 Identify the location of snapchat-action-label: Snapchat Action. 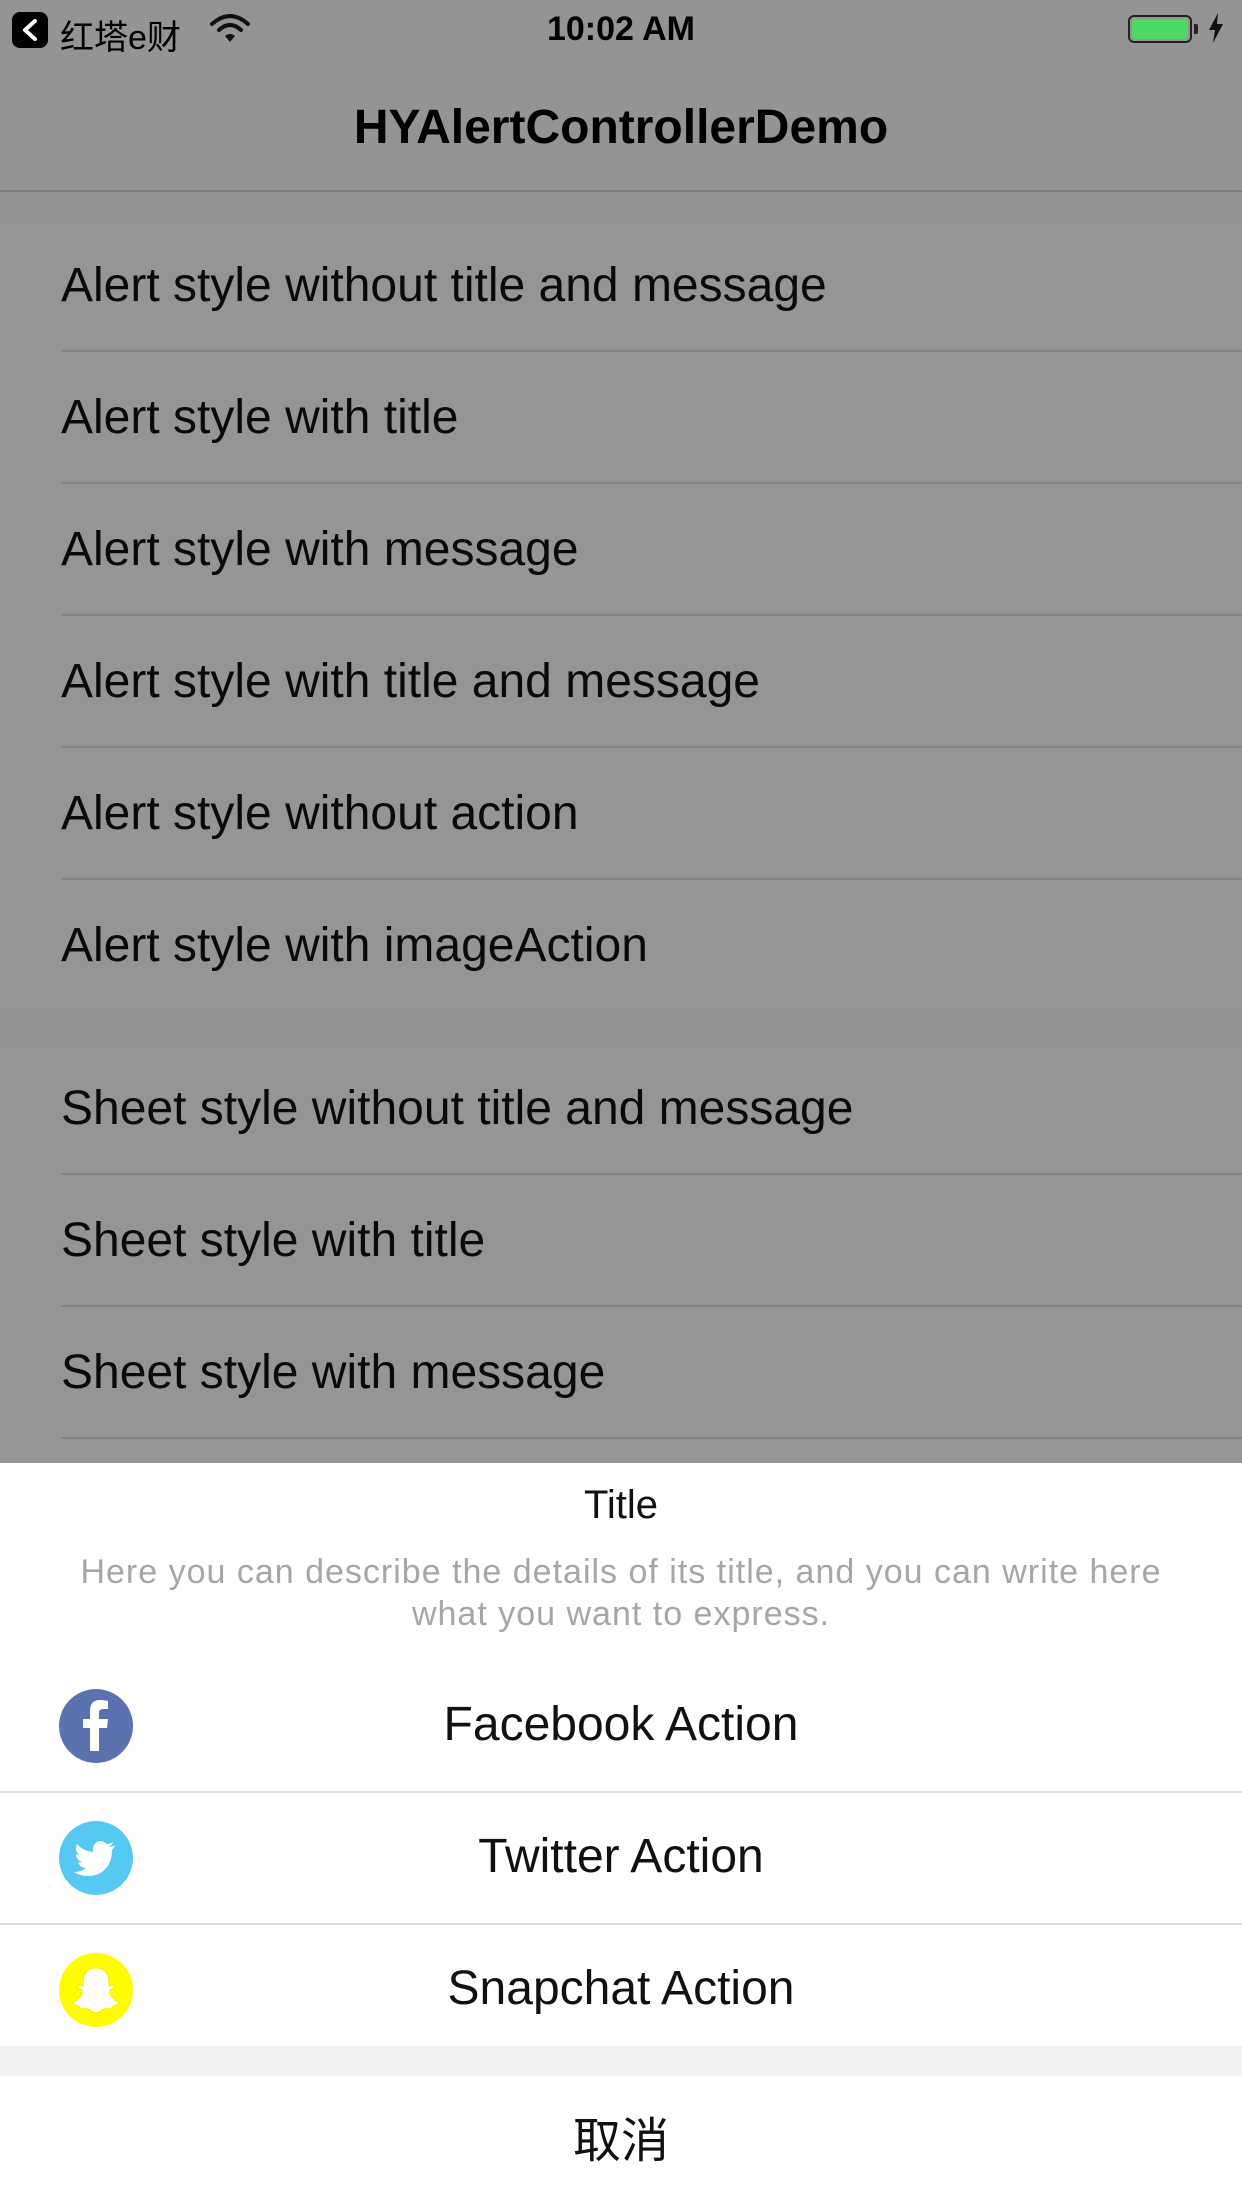
(621, 1988).